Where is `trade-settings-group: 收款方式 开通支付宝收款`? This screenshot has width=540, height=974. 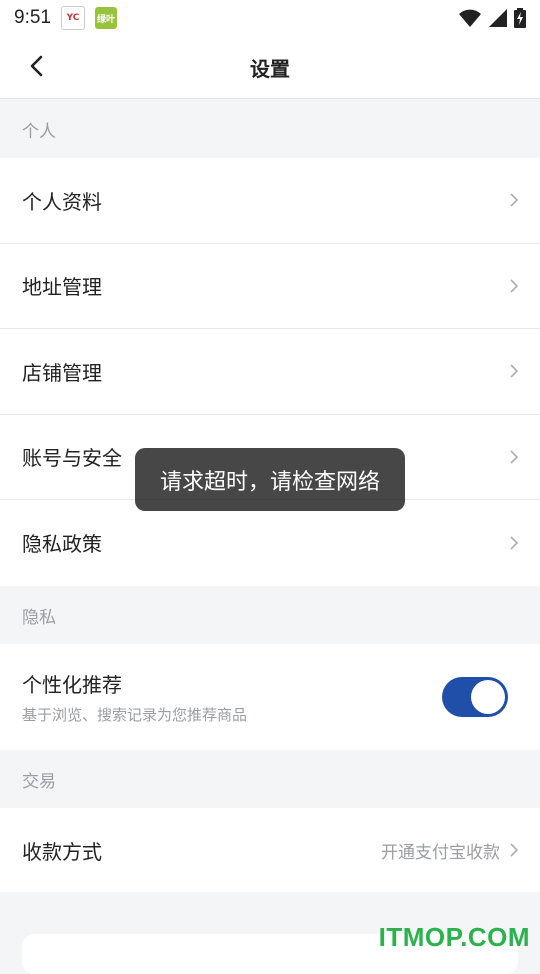
trade-settings-group: 收款方式 开通支付宝收款 is located at coordinates (270, 850).